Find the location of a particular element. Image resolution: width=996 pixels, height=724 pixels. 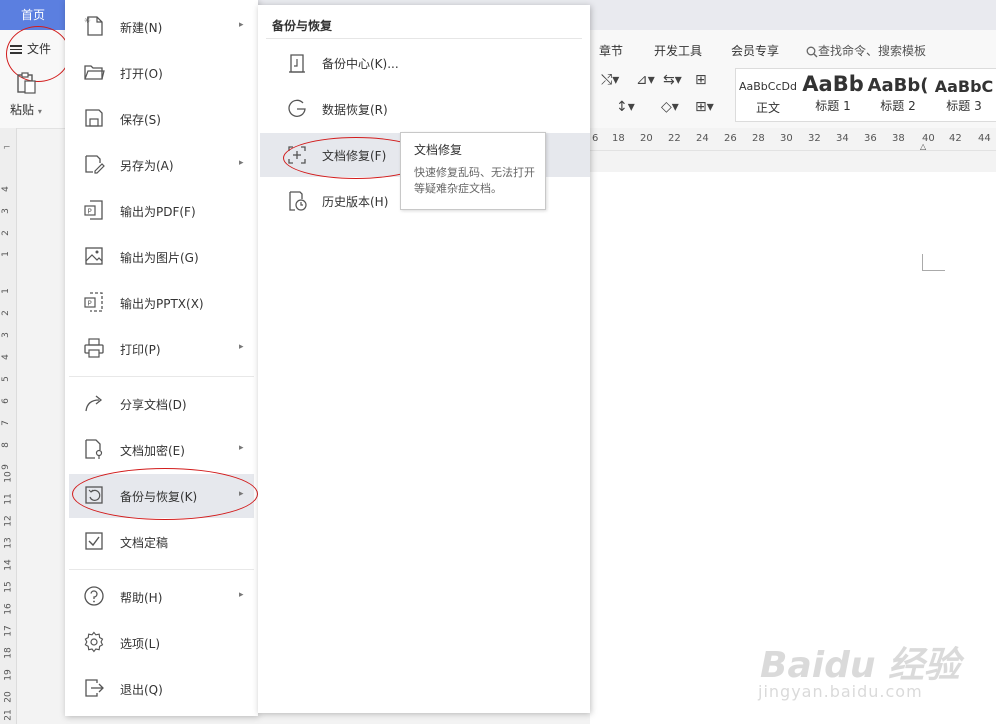

menu-item-export-pdf: P 输出为PDF(F) is located at coordinates (161, 211).